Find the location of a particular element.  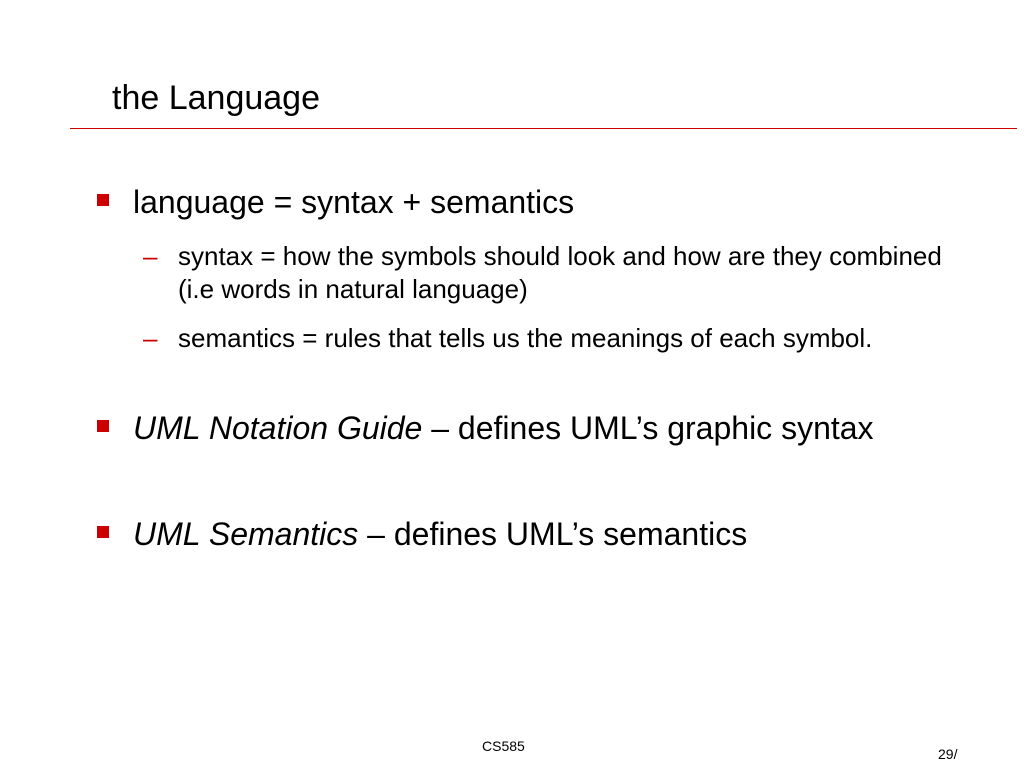

bullet-description: – defines UML’s semantics is located at coordinates (553, 534).